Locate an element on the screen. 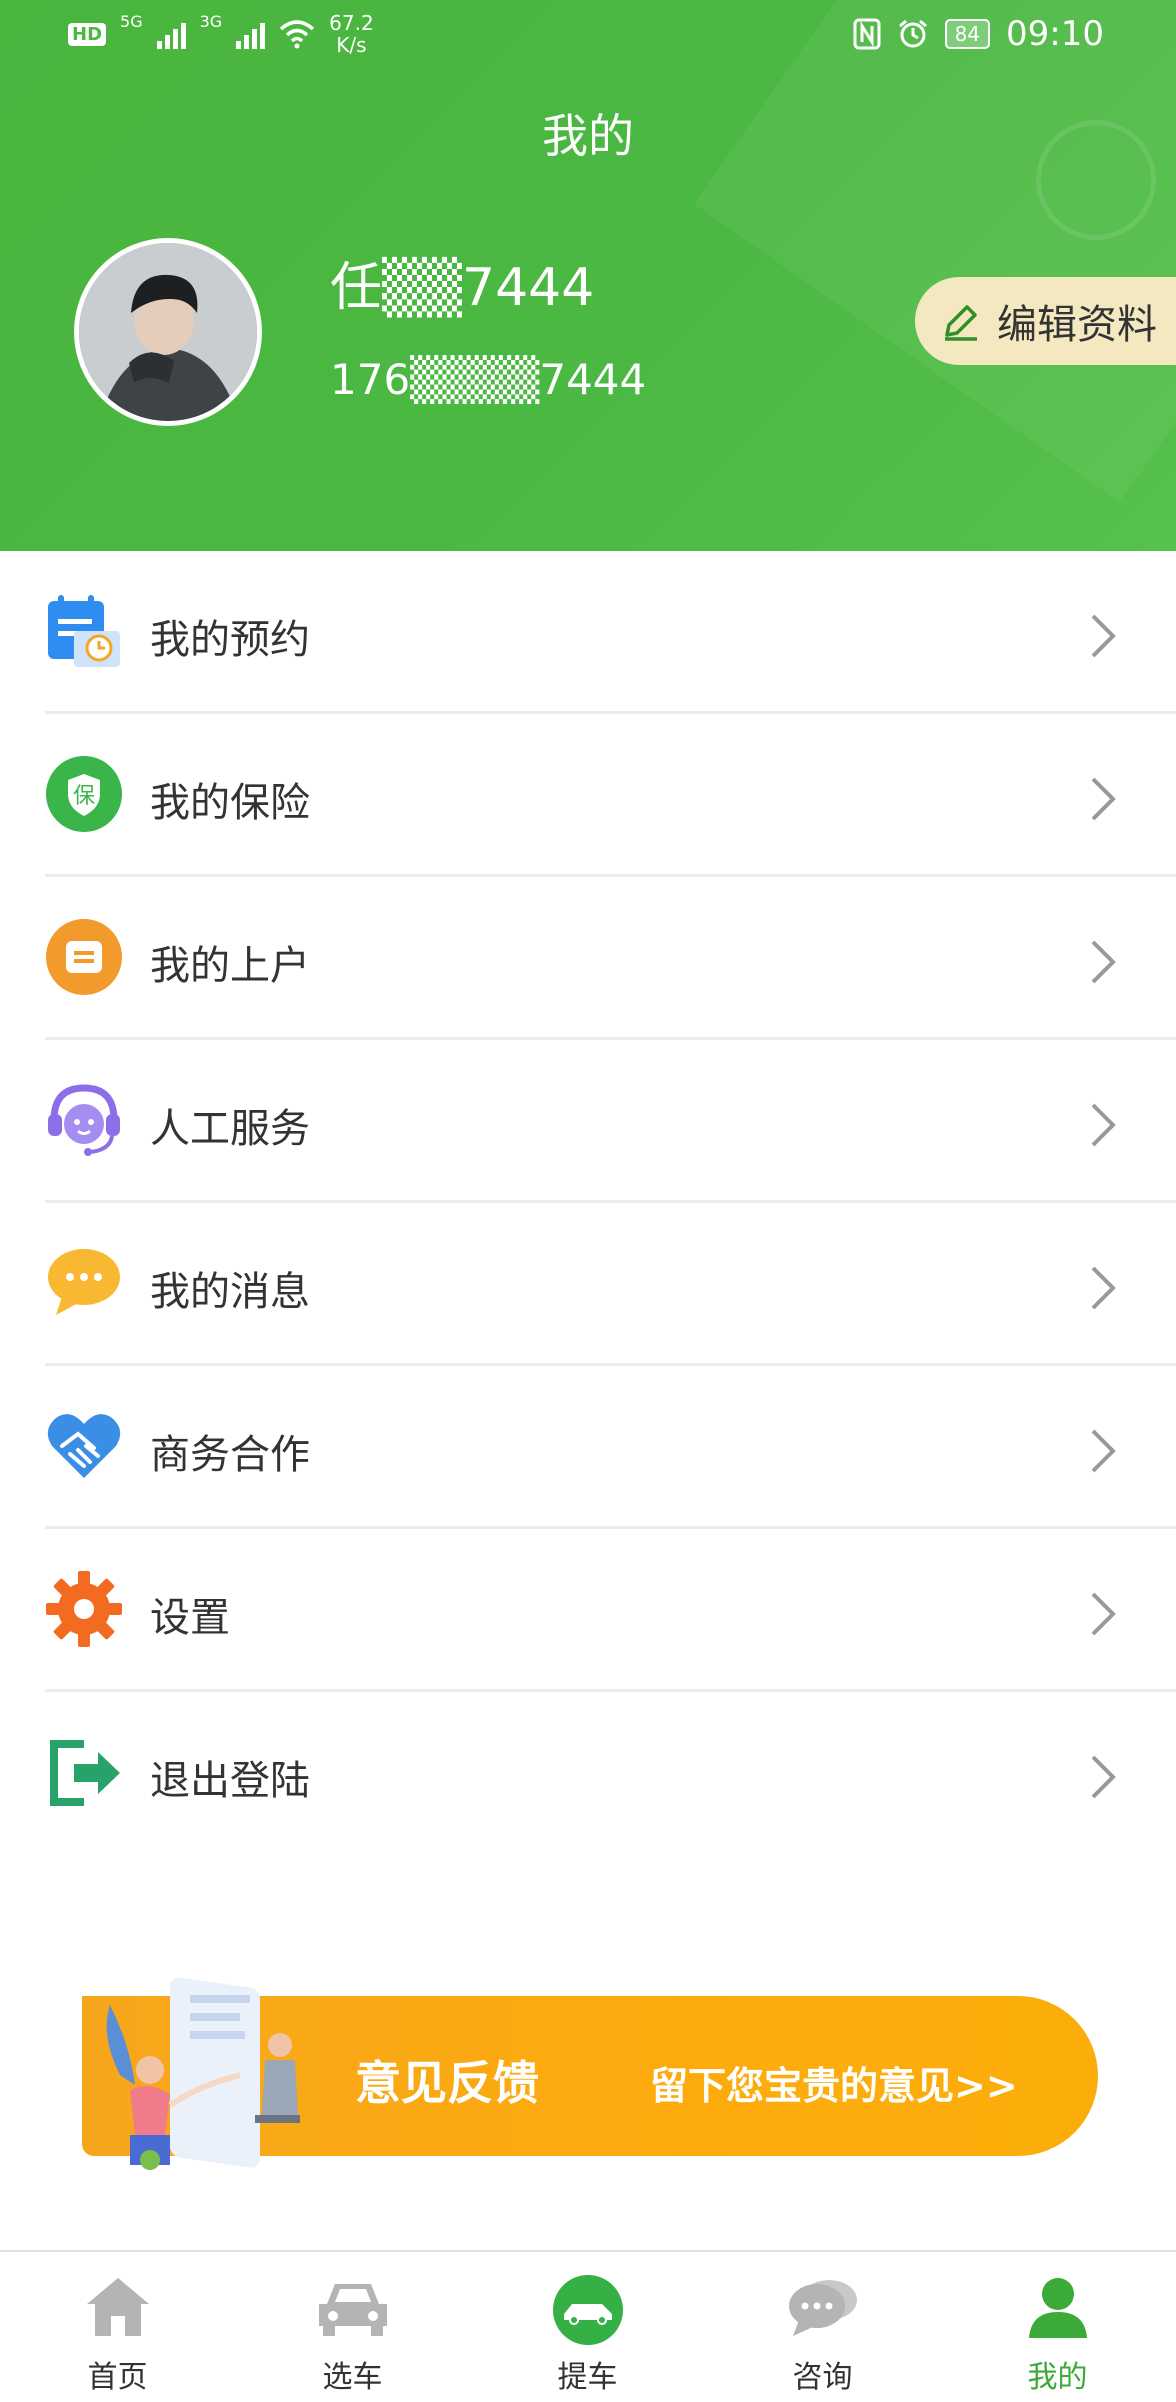  network-3g: 3G is located at coordinates (211, 21).